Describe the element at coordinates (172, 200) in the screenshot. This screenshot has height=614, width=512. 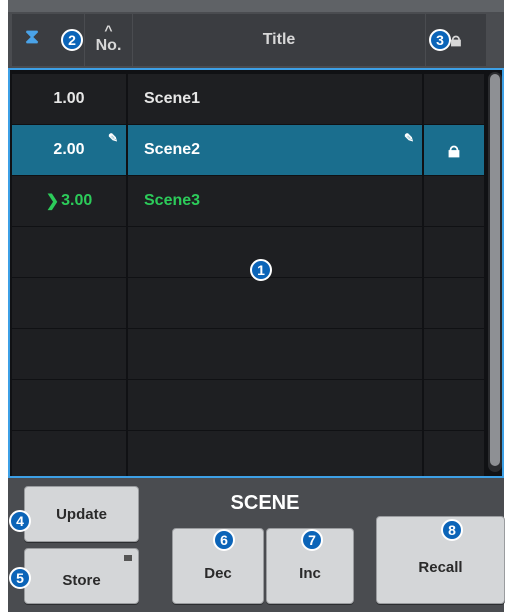
I see `scene-title: Scene3` at that location.